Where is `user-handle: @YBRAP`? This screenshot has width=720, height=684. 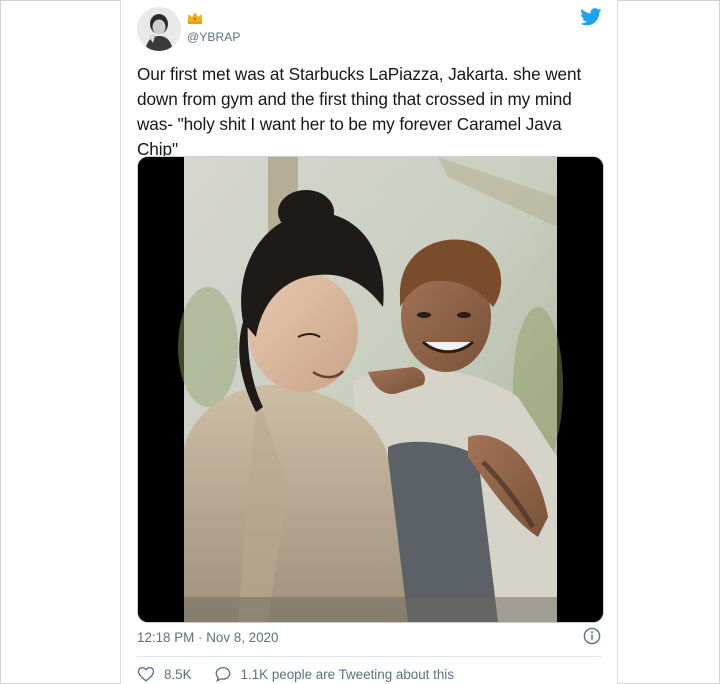
user-handle: @YBRAP is located at coordinates (213, 37).